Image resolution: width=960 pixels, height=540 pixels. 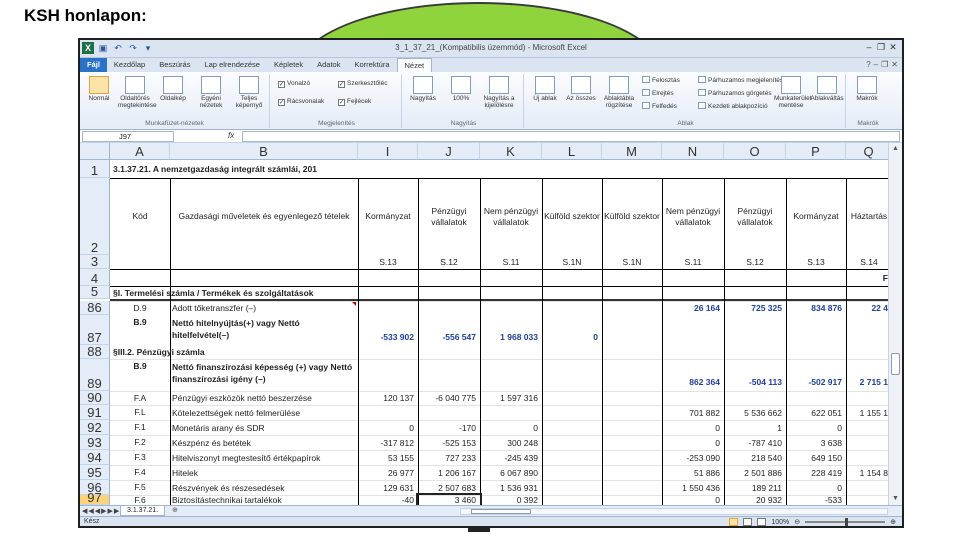 What do you see at coordinates (869, 262) in the screenshot?
I see `sector-code-q: S.14` at bounding box center [869, 262].